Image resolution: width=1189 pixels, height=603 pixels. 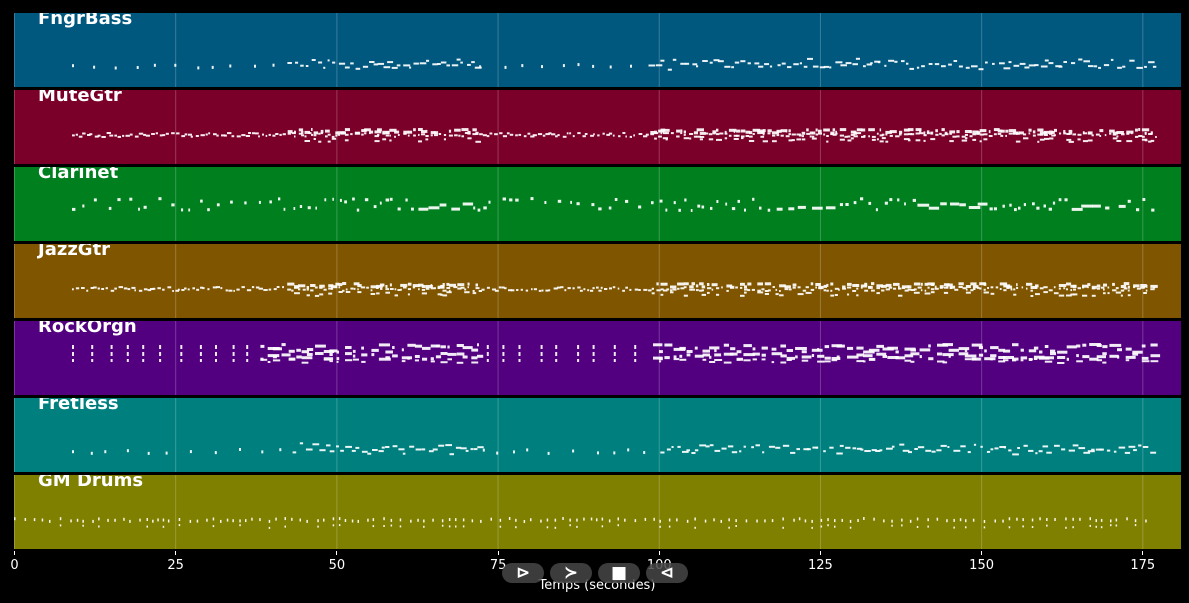 What do you see at coordinates (597, 435) in the screenshot?
I see `track-fretless: Fretless` at bounding box center [597, 435].